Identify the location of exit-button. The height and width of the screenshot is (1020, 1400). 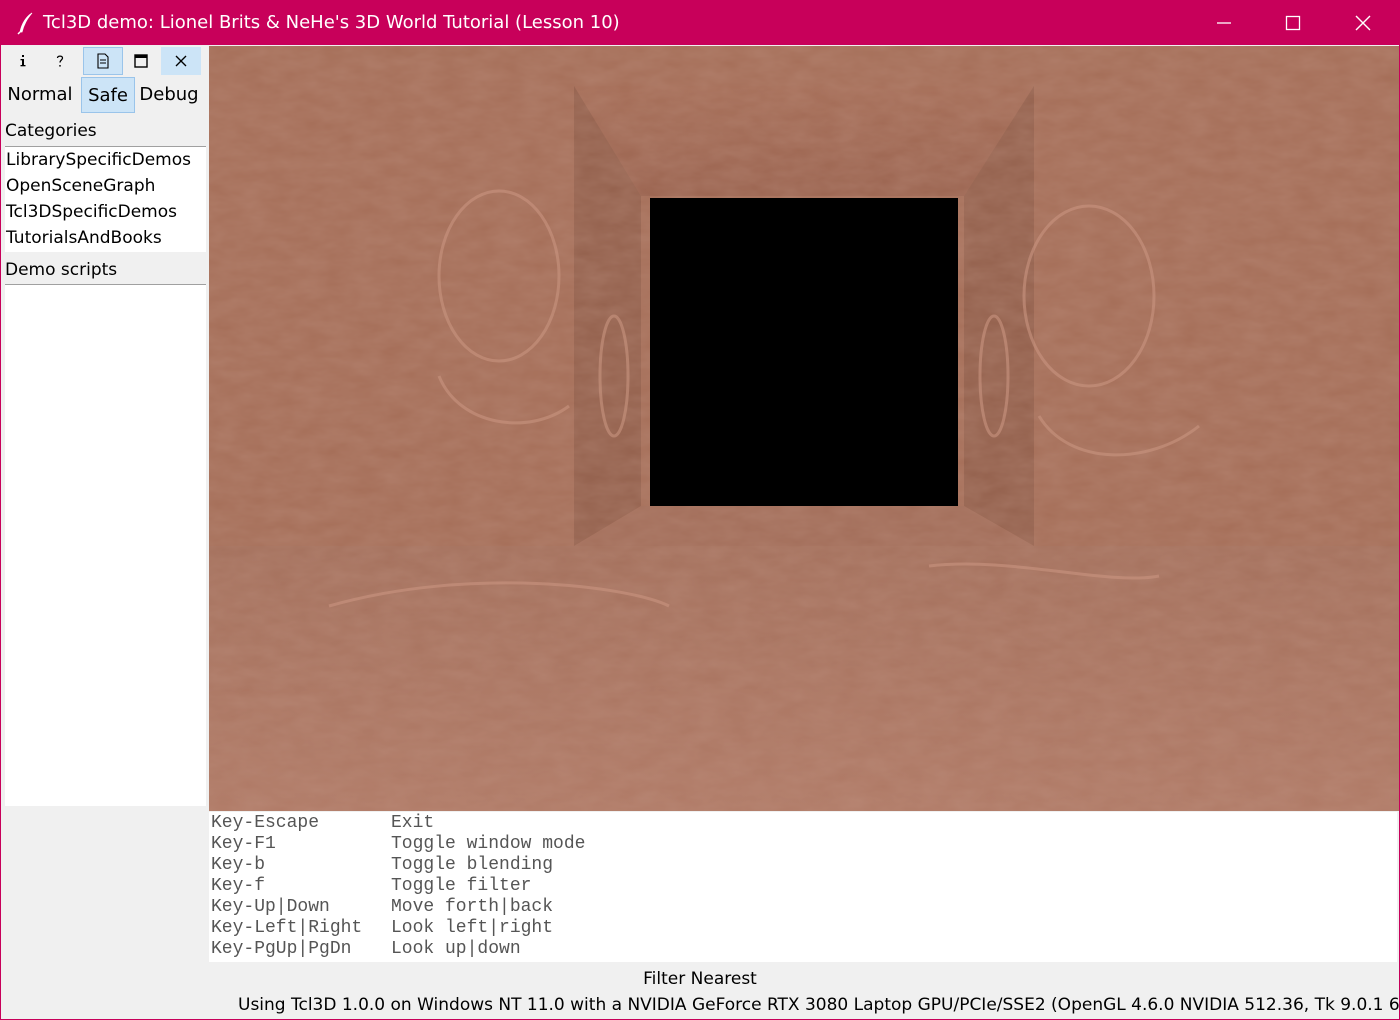
(181, 61).